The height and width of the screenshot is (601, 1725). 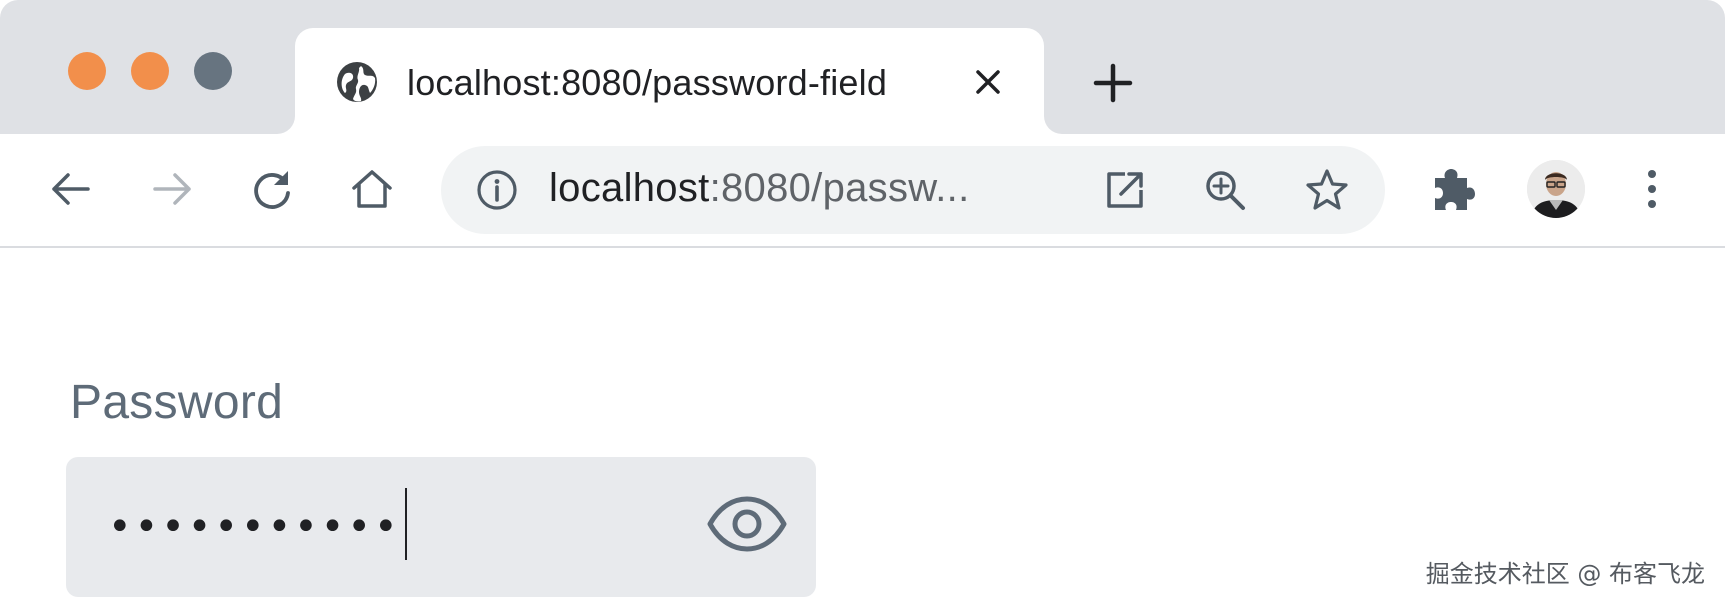 What do you see at coordinates (441, 527) in the screenshot?
I see `password-field: •••••••••••` at bounding box center [441, 527].